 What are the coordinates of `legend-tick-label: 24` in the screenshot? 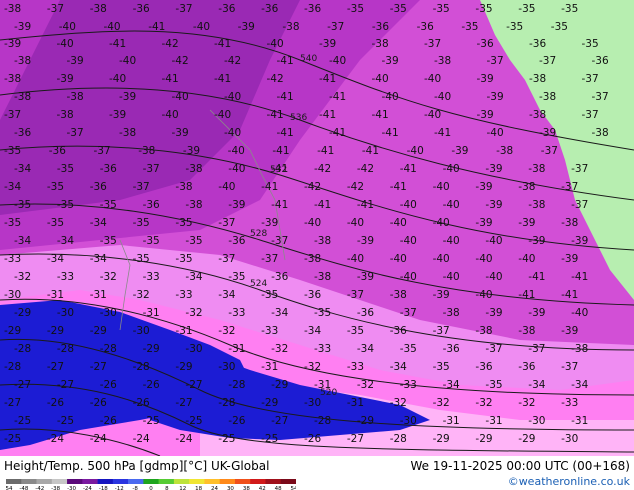 It's located at (214, 488).